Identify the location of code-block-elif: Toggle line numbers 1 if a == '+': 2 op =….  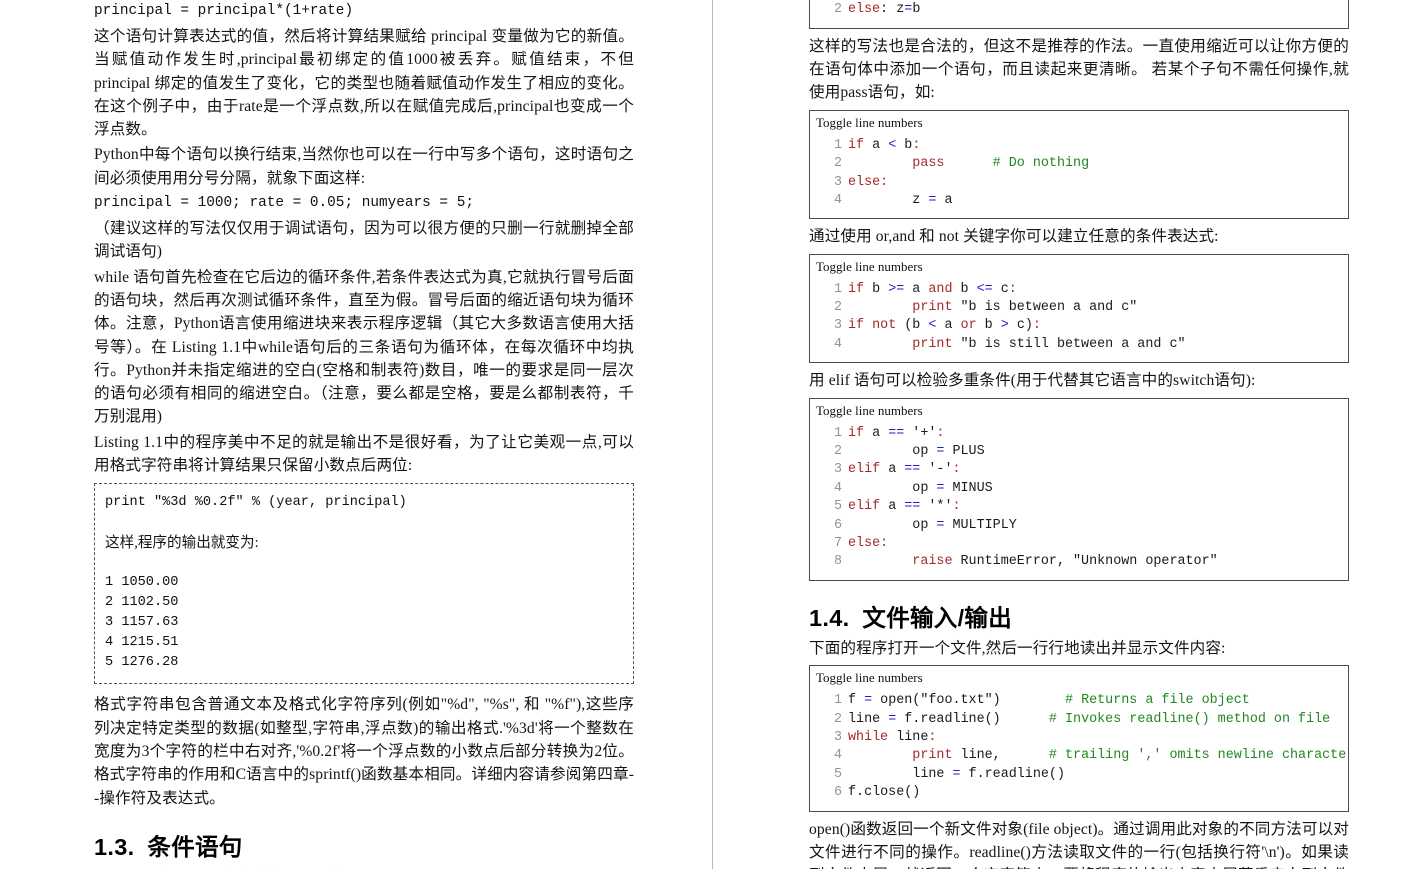
(1079, 489).